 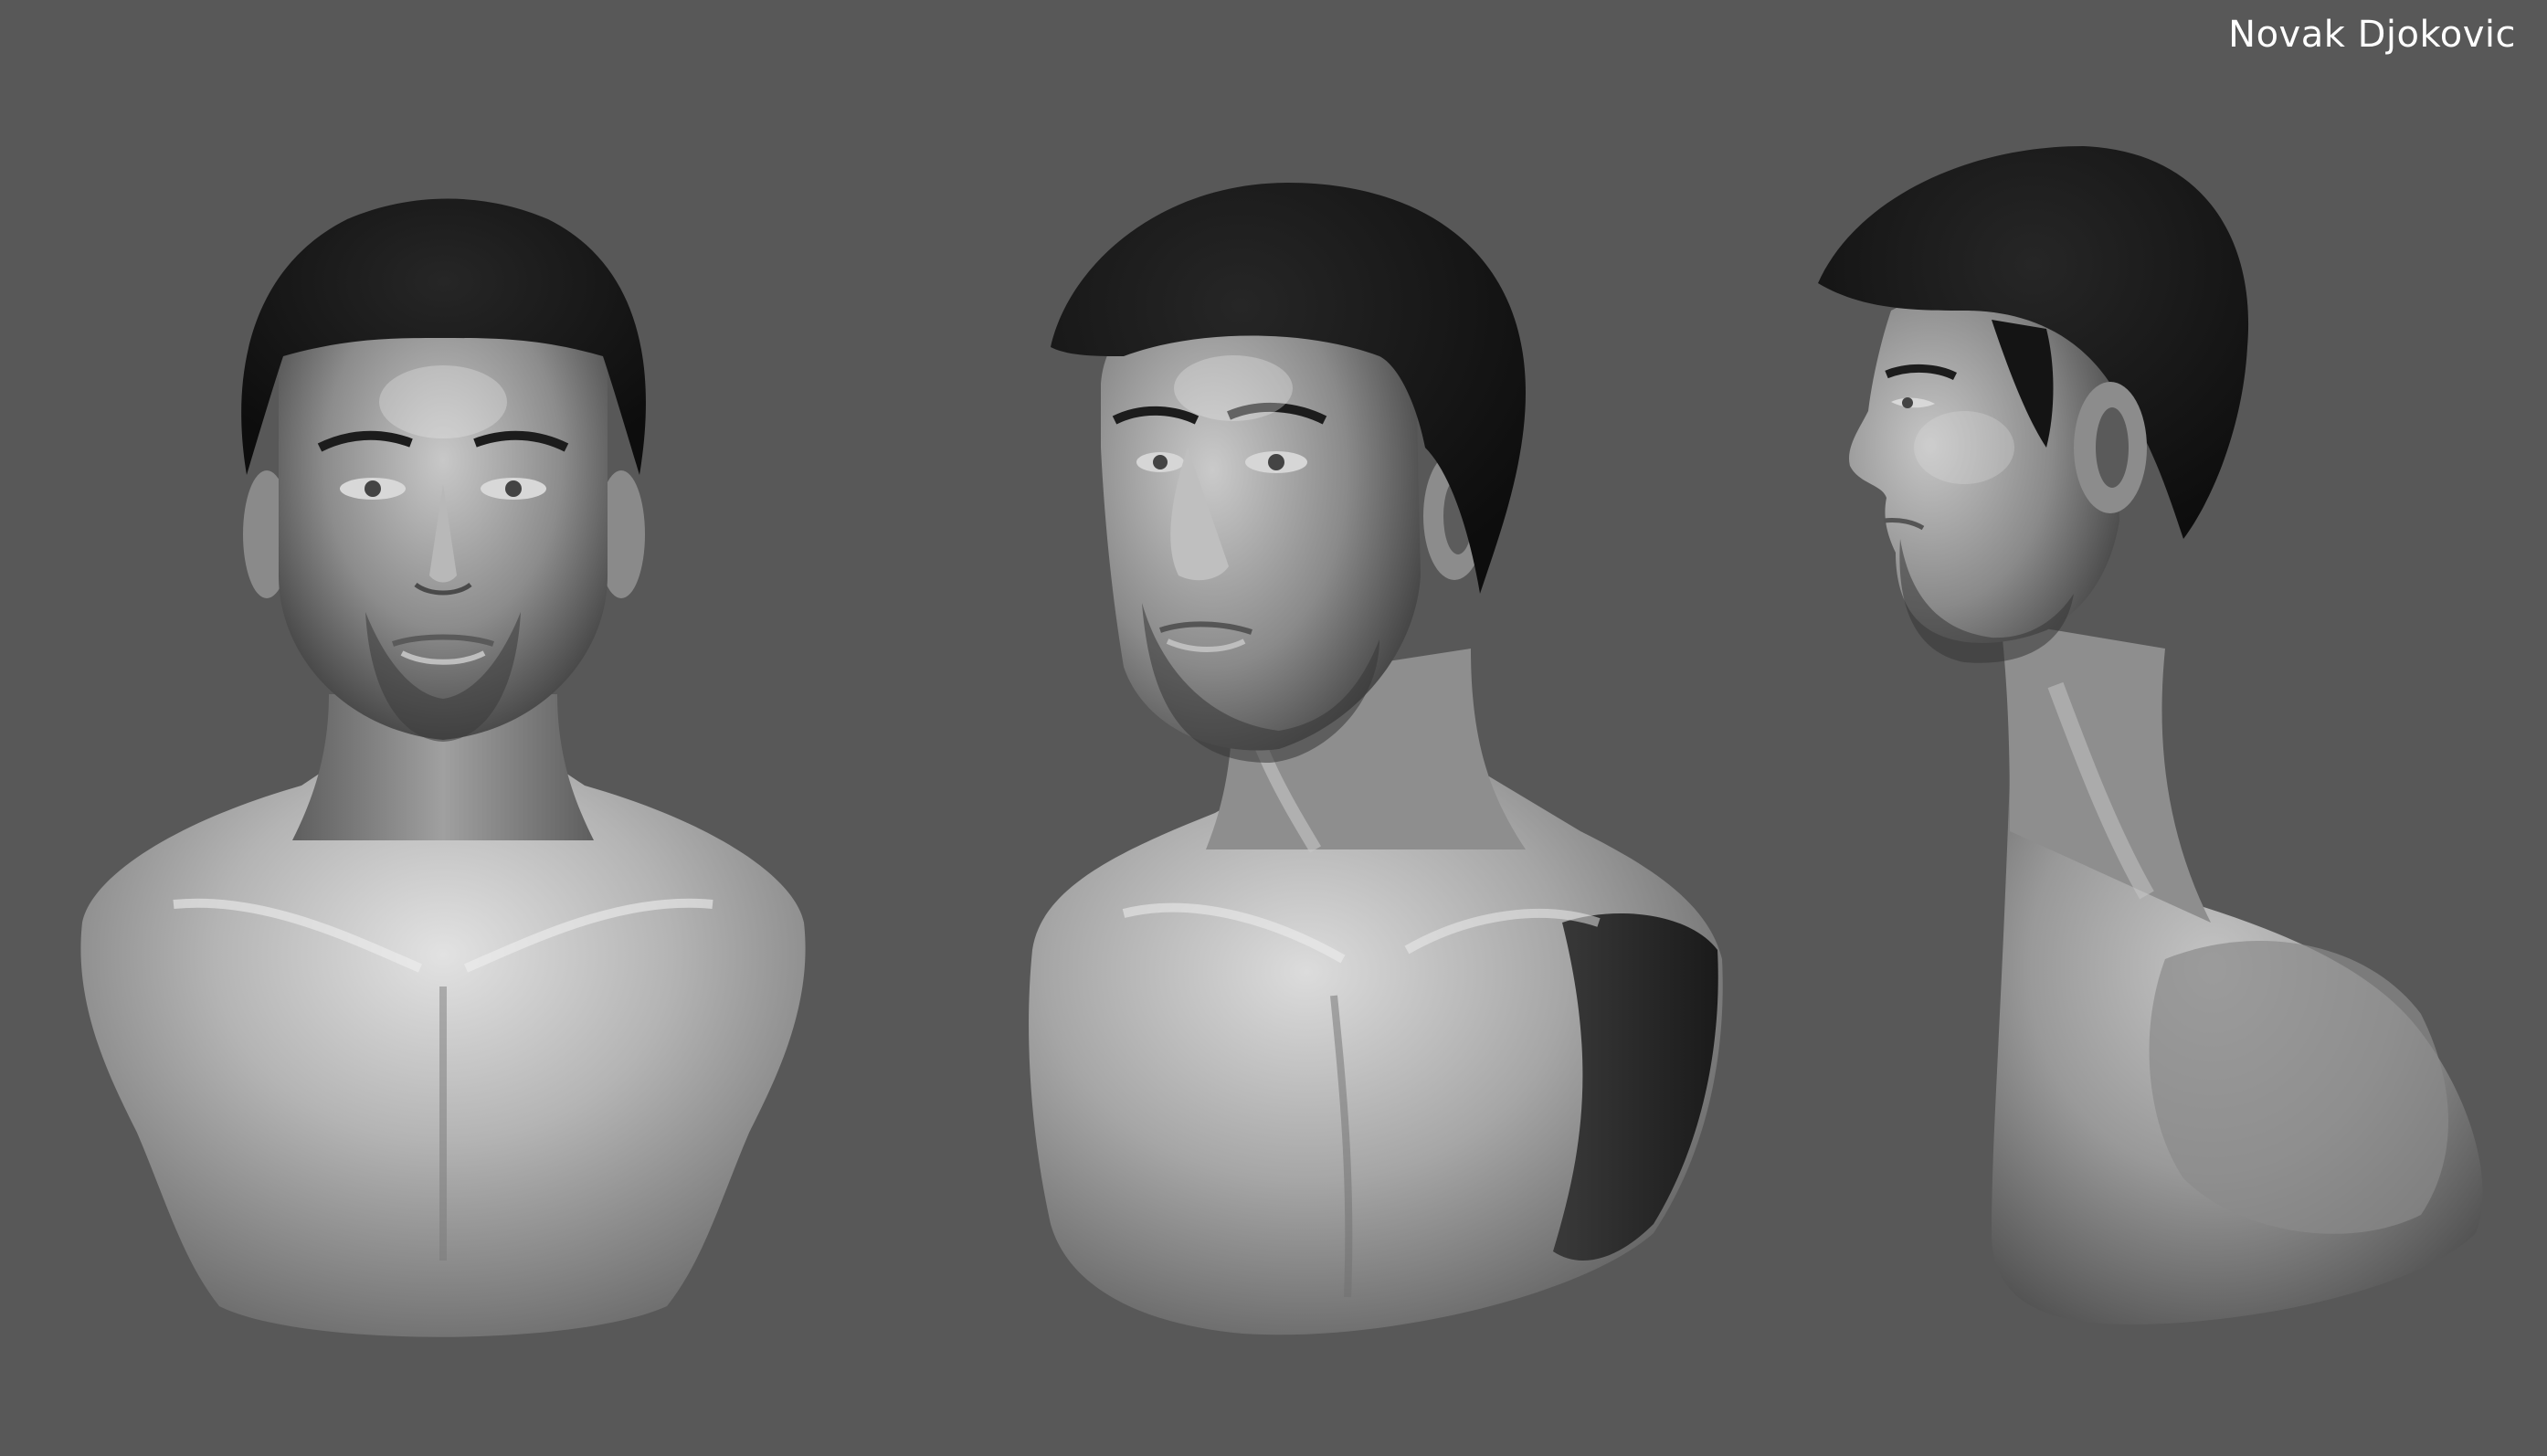 I want to click on title-label: Novak Djokovic, so click(x=2372, y=35).